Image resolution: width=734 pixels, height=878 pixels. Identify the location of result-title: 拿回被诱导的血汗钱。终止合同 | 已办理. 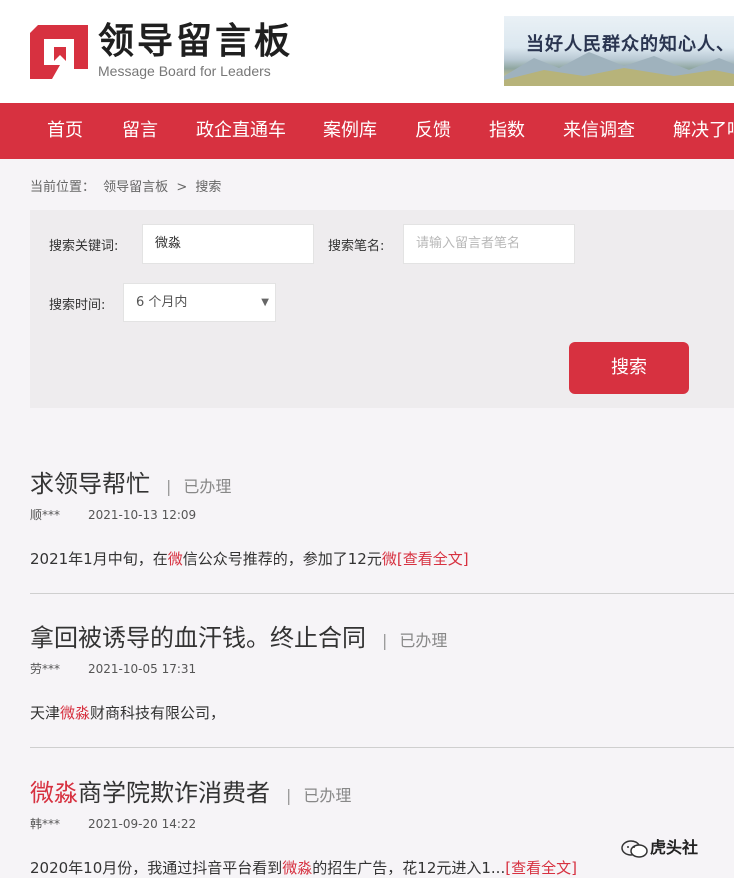
(238, 639).